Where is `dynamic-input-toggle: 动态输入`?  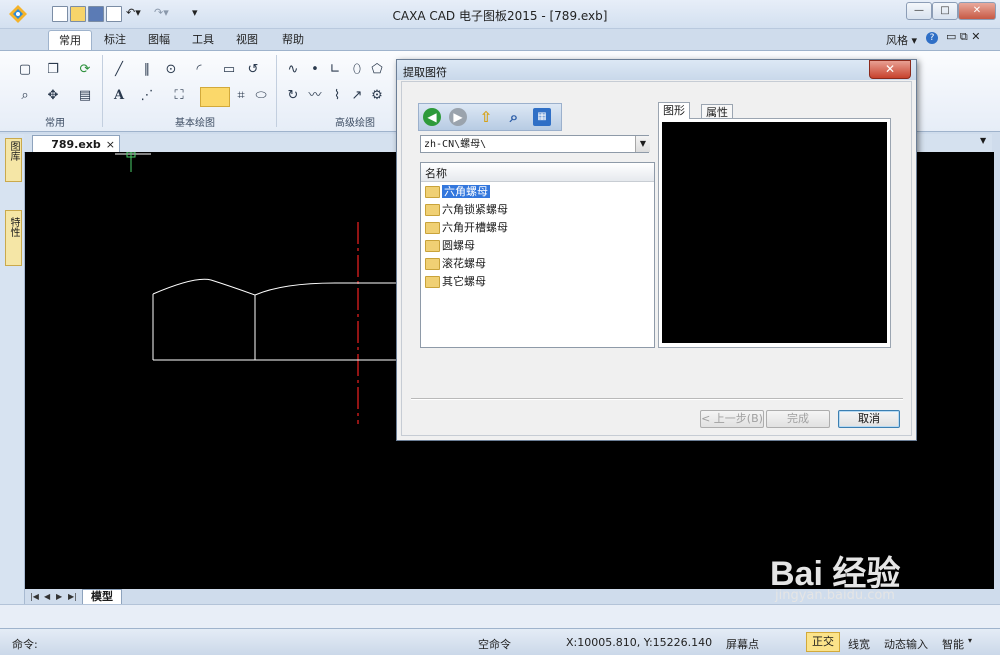
dynamic-input-toggle: 动态输入 is located at coordinates (906, 644).